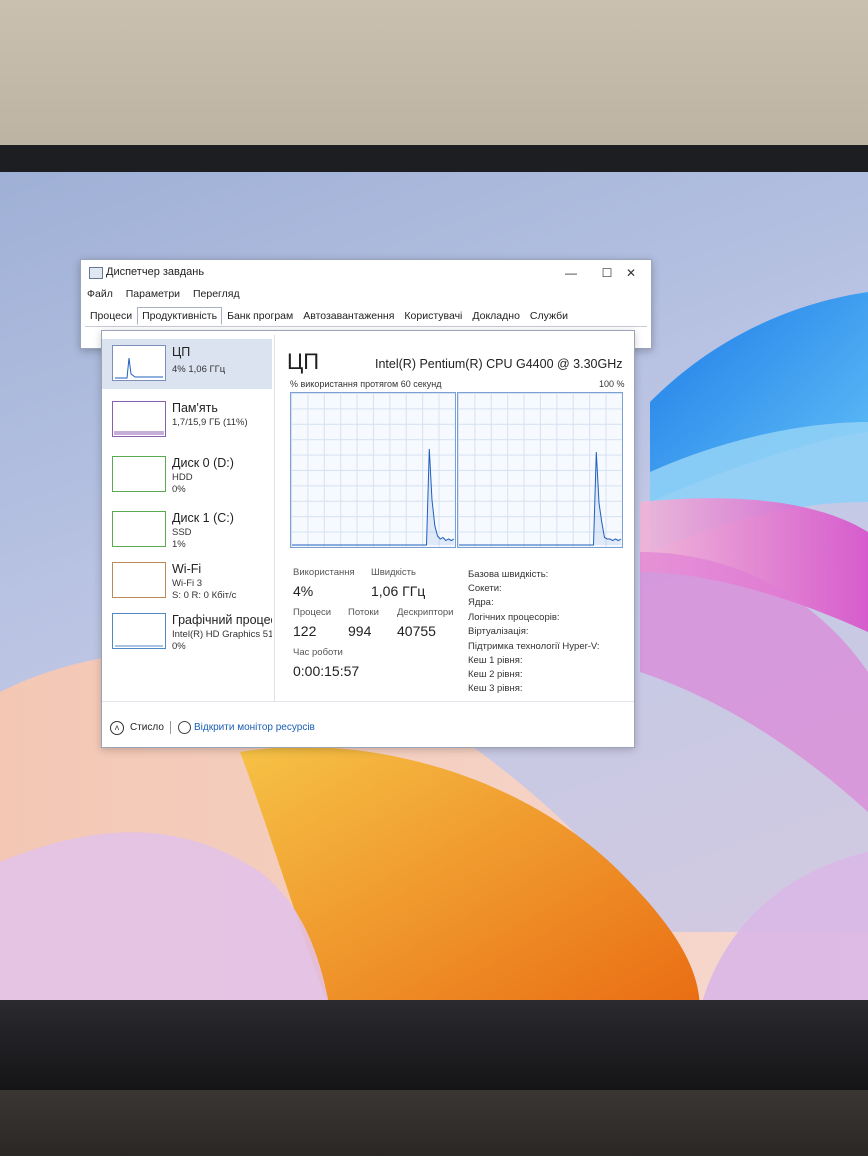 This screenshot has height=1156, width=868. Describe the element at coordinates (495, 660) in the screenshot. I see `detail-l1-cache: Кеш 1 рівня:` at that location.